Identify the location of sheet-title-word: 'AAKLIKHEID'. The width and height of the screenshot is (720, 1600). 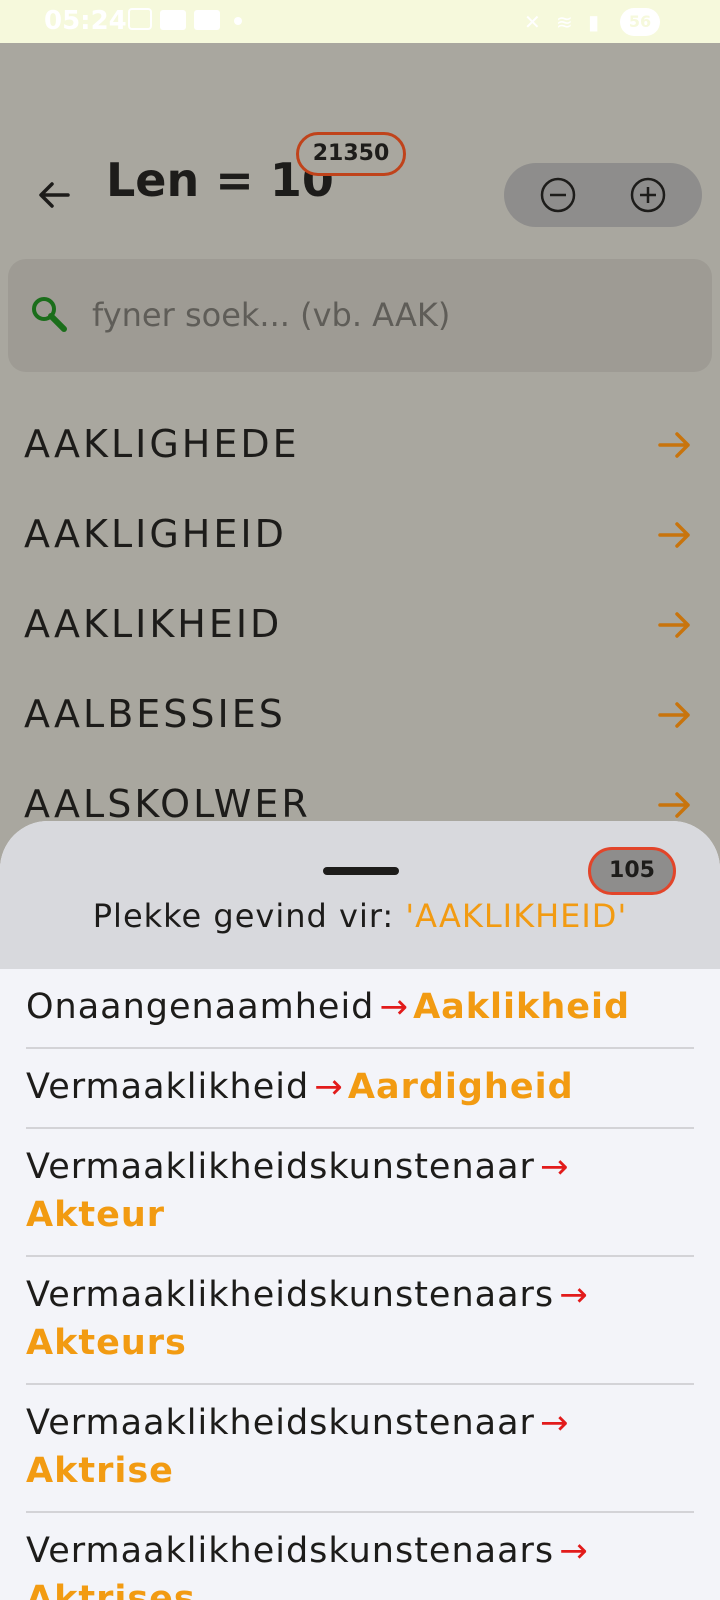
(516, 916).